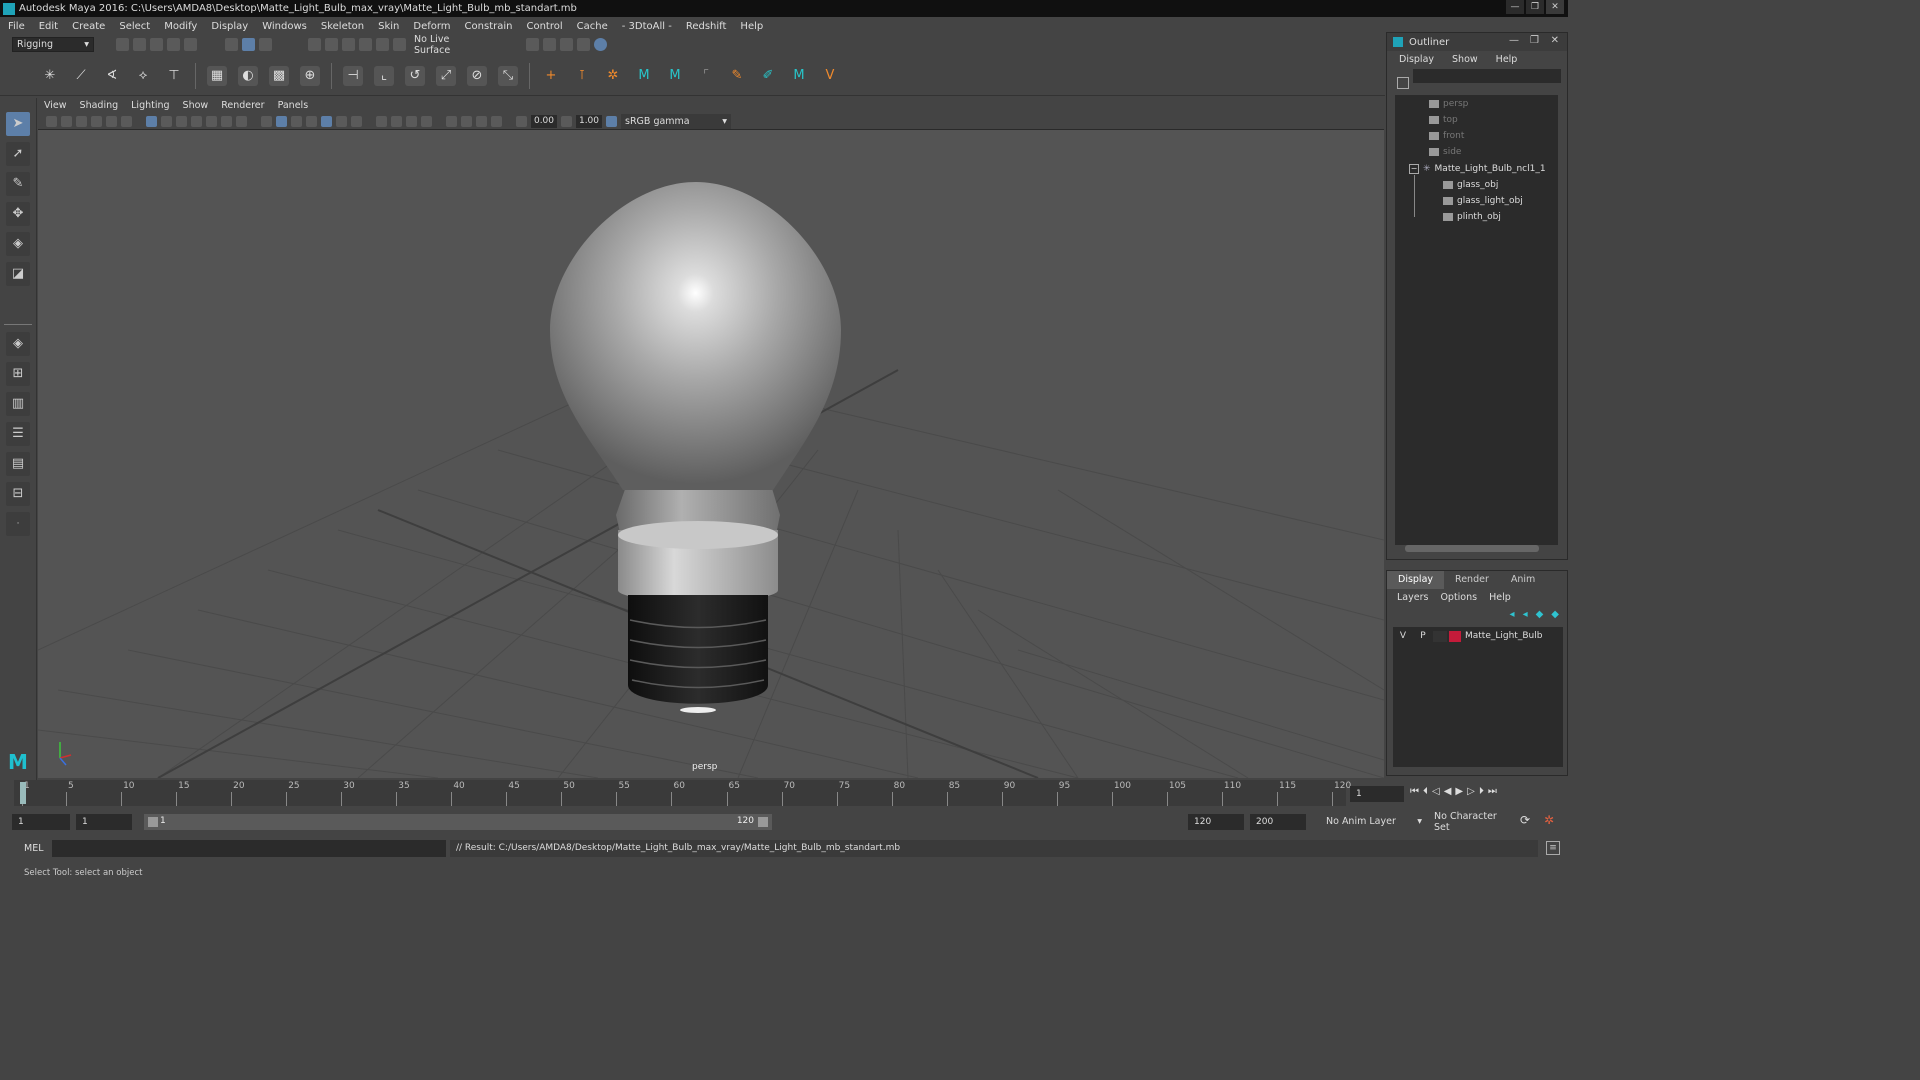  Describe the element at coordinates (1514, 40) in the screenshot. I see `minimize-icon: —` at that location.